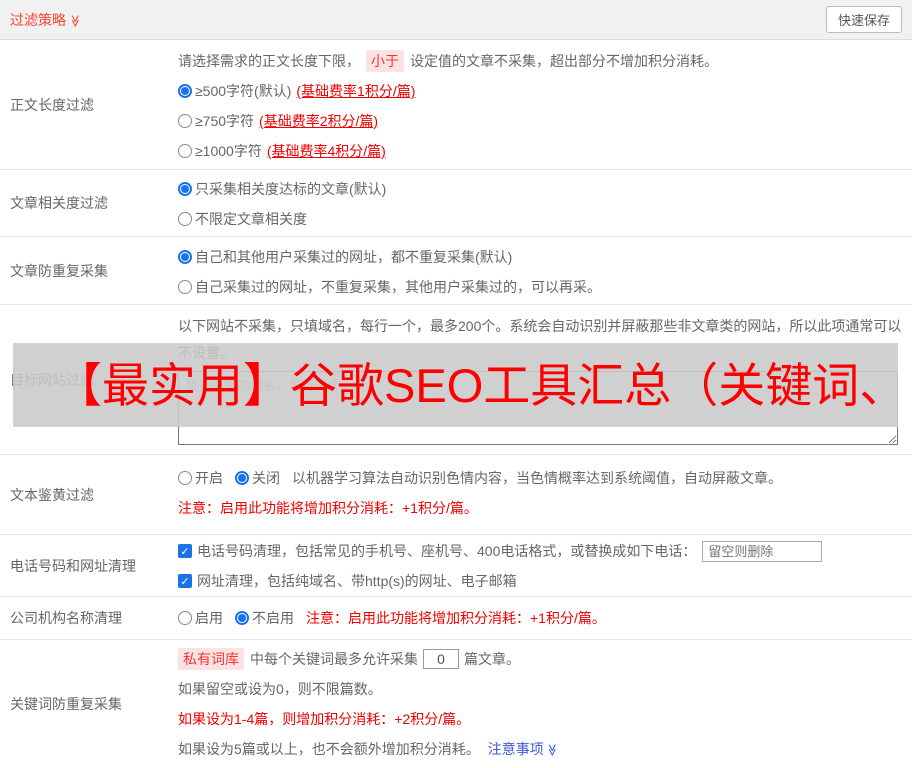 This screenshot has height=768, width=912. Describe the element at coordinates (447, 551) in the screenshot. I see `option-label: 电话号码清理，包括常见的手机号、座机号、400电话格式，或替换成如下电话：` at that location.